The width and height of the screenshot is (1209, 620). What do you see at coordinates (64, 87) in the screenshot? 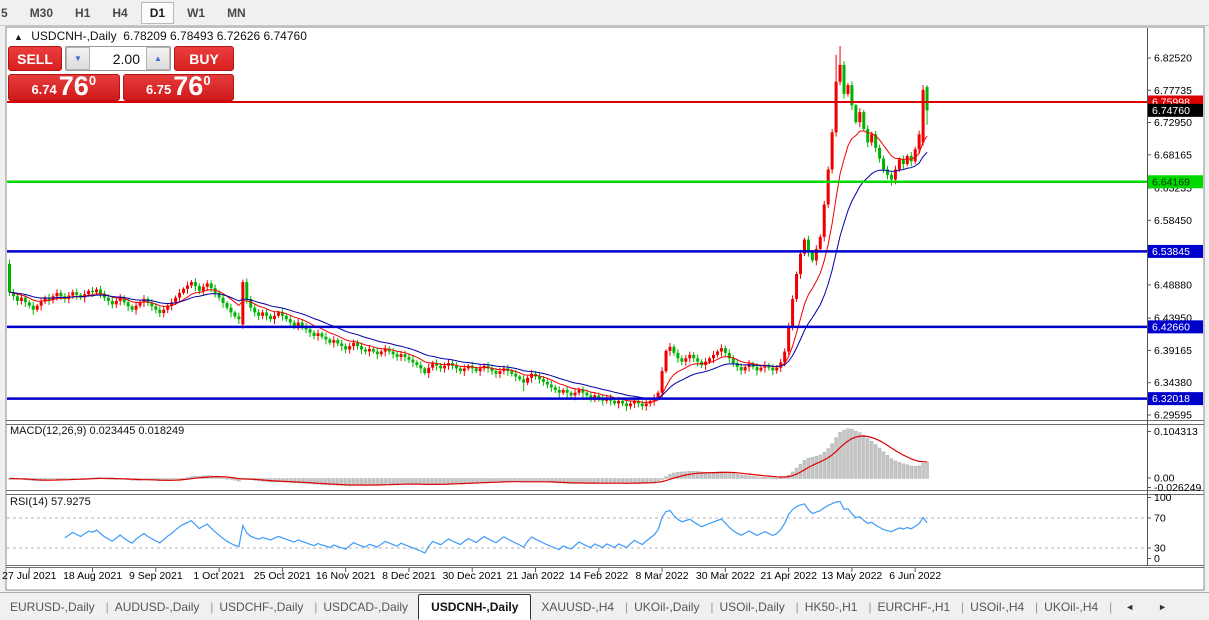
I see `sell-price-panel: 6.74 76 0` at bounding box center [64, 87].